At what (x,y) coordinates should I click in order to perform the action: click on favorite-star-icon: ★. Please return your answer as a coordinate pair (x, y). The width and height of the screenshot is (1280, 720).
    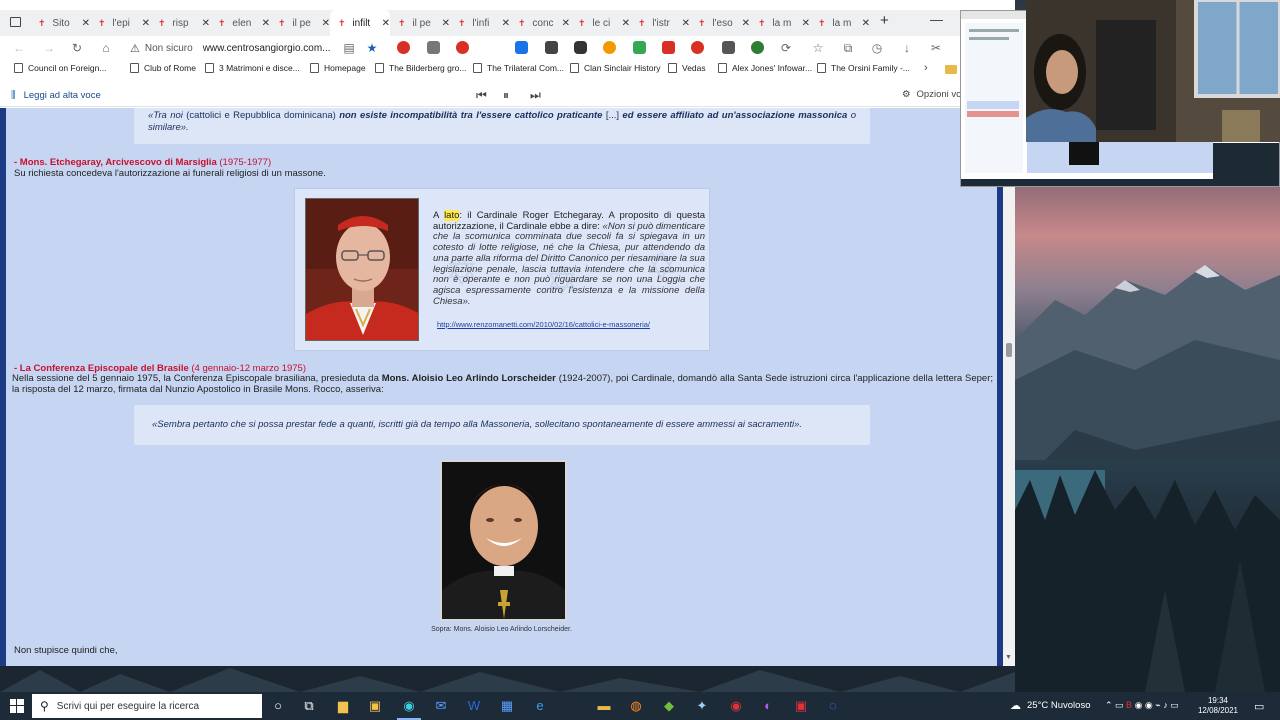
    Looking at the image, I should click on (372, 48).